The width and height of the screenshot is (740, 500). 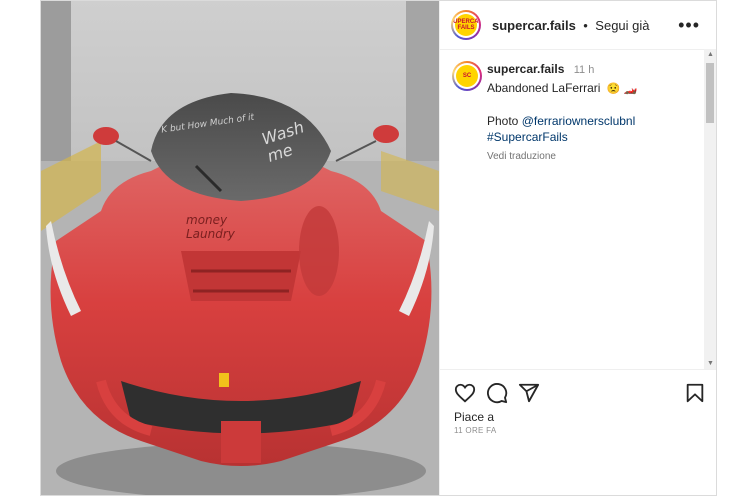 I want to click on following-button: Segui già, so click(x=622, y=25).